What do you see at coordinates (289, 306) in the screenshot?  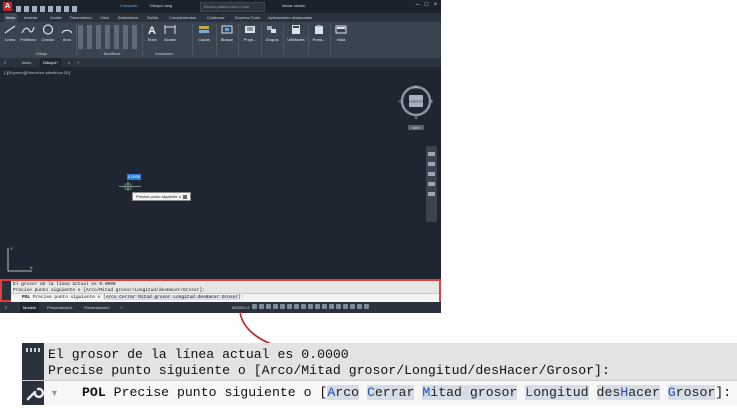 I see `otrack-icon` at bounding box center [289, 306].